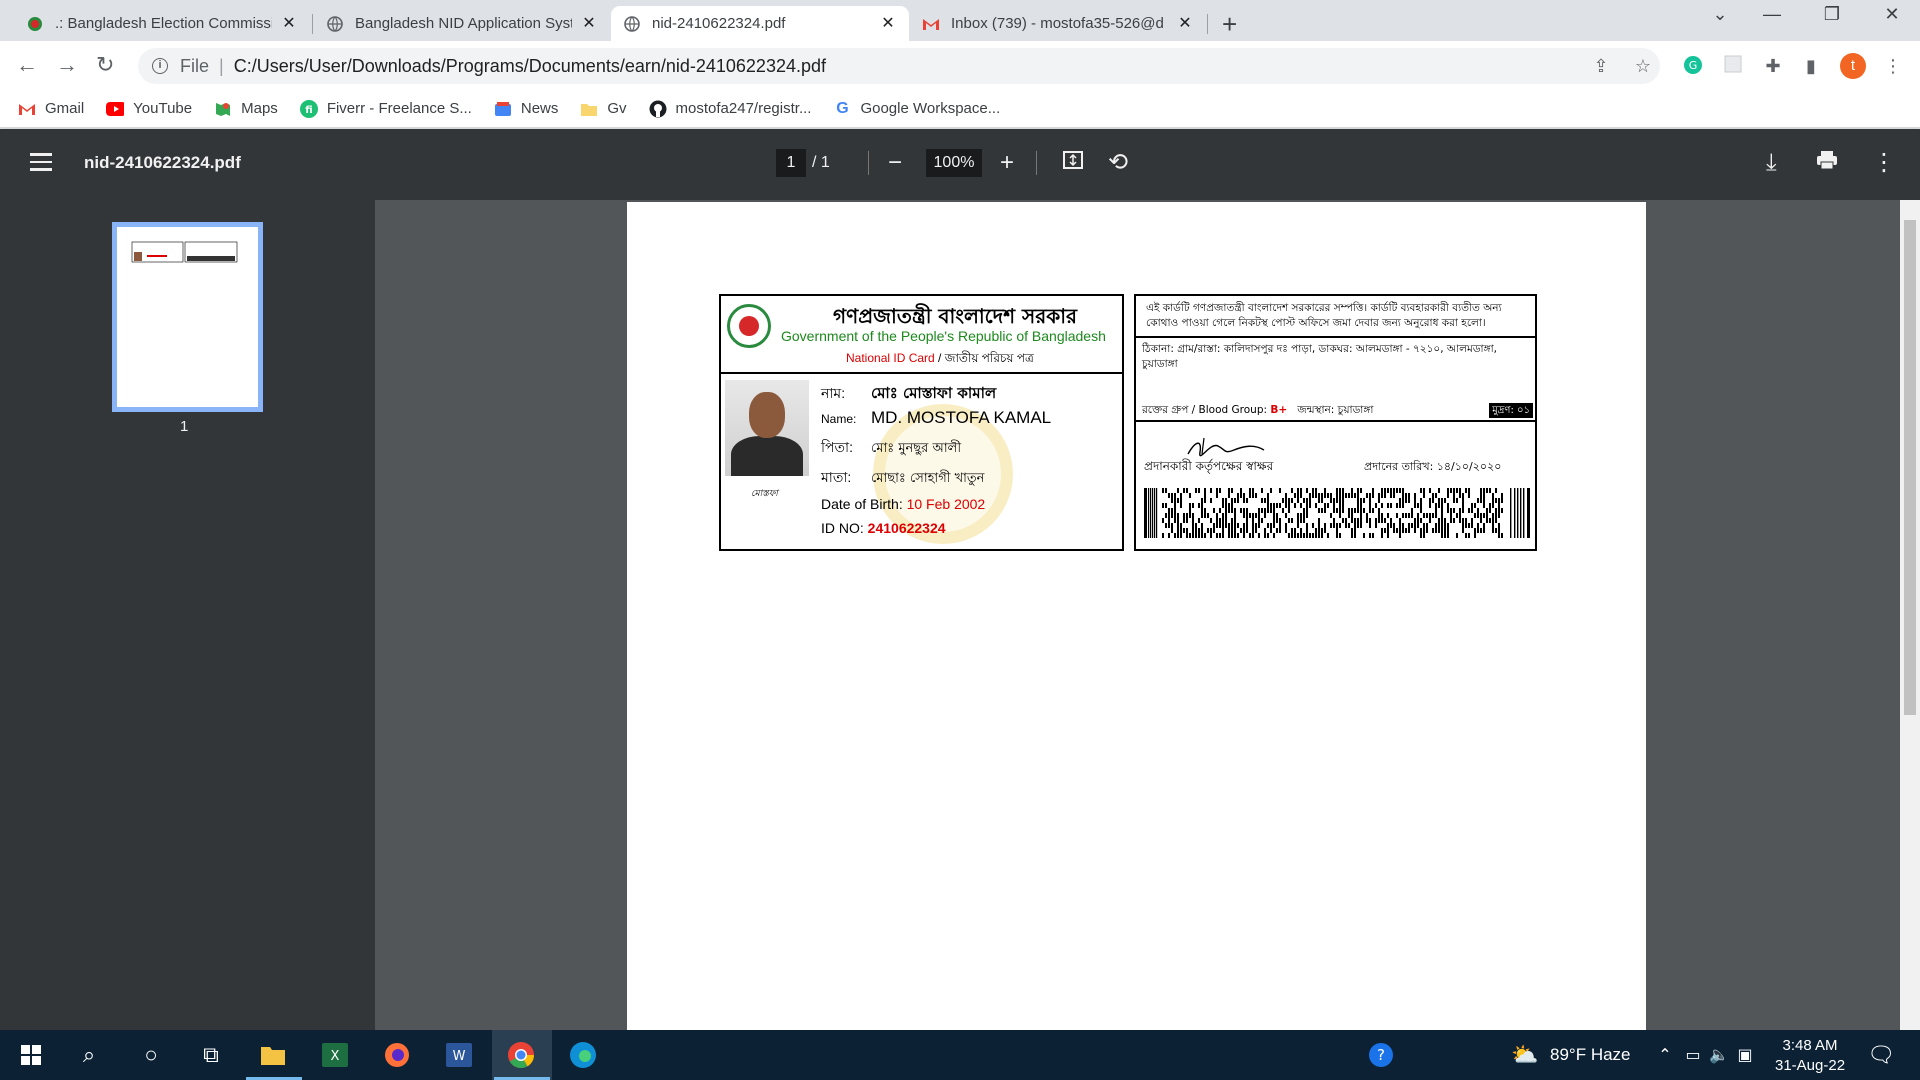 This screenshot has width=1920, height=1080. Describe the element at coordinates (1772, 14) in the screenshot. I see `minimize-button: —` at that location.